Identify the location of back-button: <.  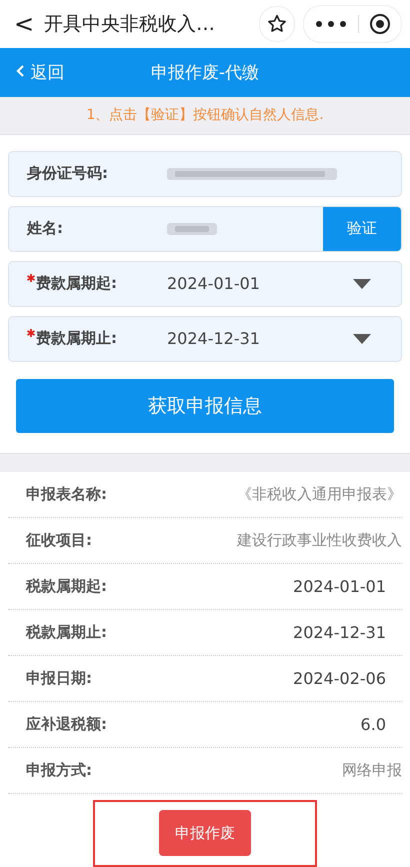
(25, 24).